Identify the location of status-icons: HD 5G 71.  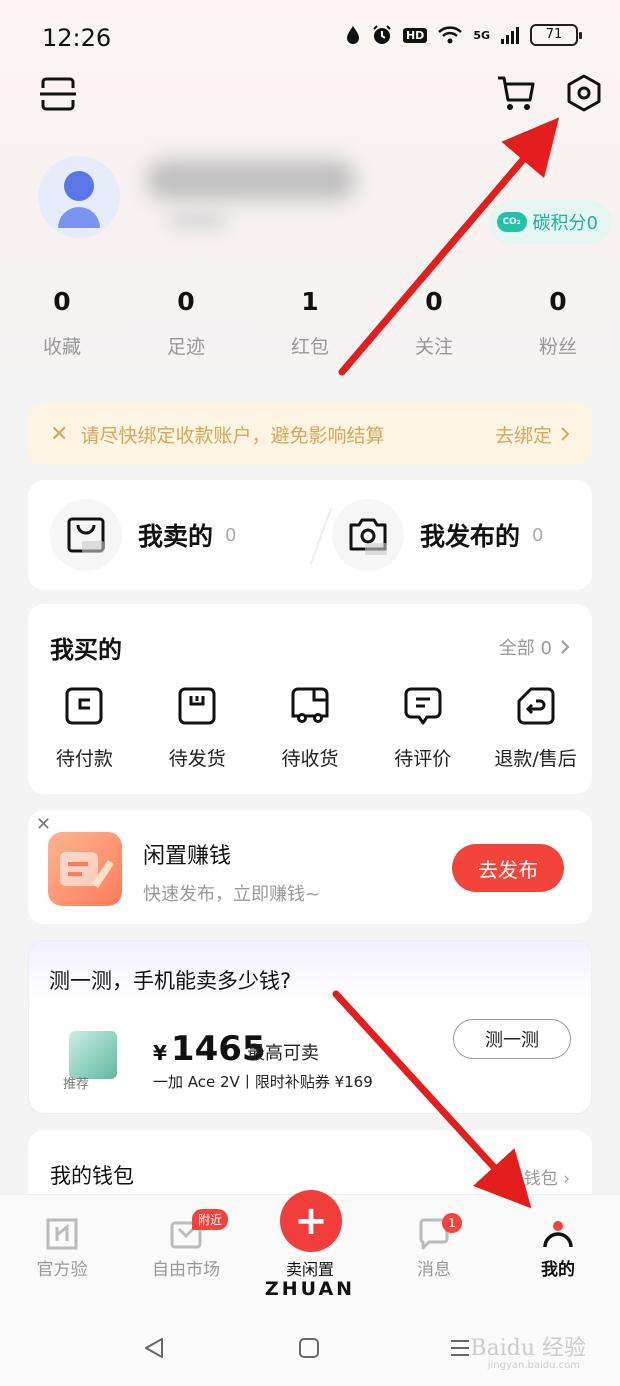
(463, 35).